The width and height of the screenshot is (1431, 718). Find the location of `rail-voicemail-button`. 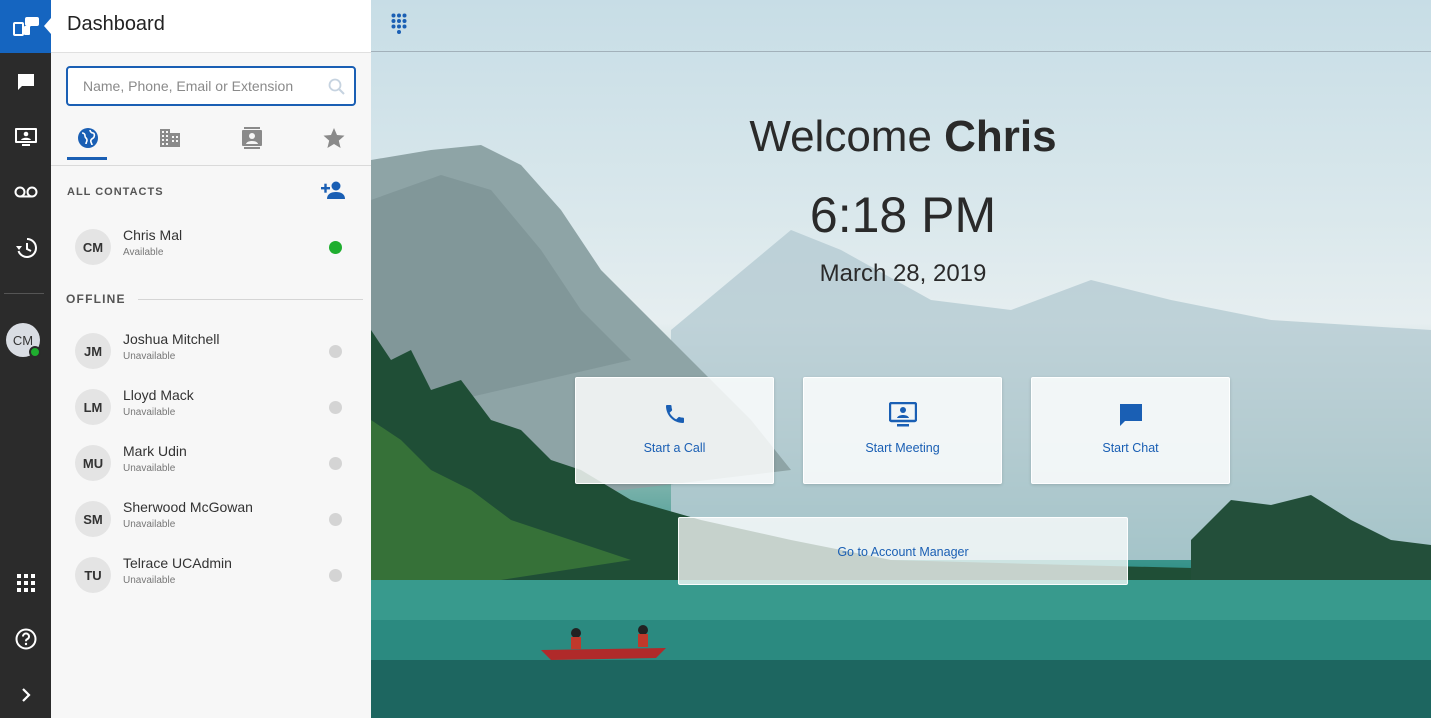

rail-voicemail-button is located at coordinates (25, 192).